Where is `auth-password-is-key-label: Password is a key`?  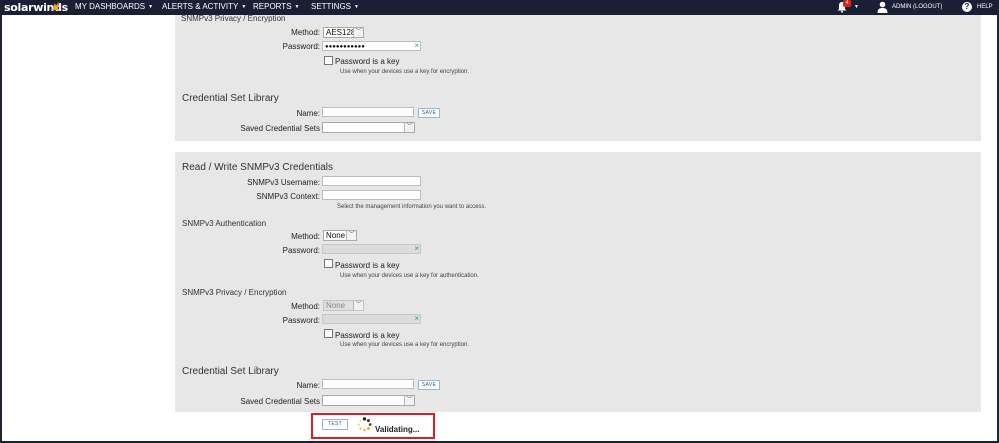 auth-password-is-key-label: Password is a key is located at coordinates (367, 265).